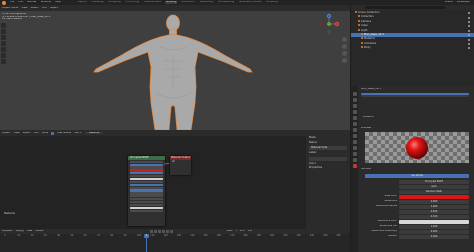  What do you see at coordinates (226, 2) in the screenshot?
I see `tab-compositing: Compositing` at bounding box center [226, 2].